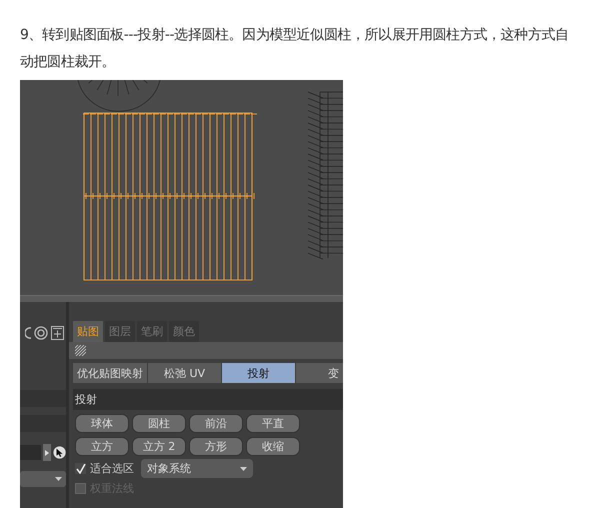 This screenshot has height=508, width=591. Describe the element at coordinates (184, 331) in the screenshot. I see `panel-tab: 颜色` at that location.